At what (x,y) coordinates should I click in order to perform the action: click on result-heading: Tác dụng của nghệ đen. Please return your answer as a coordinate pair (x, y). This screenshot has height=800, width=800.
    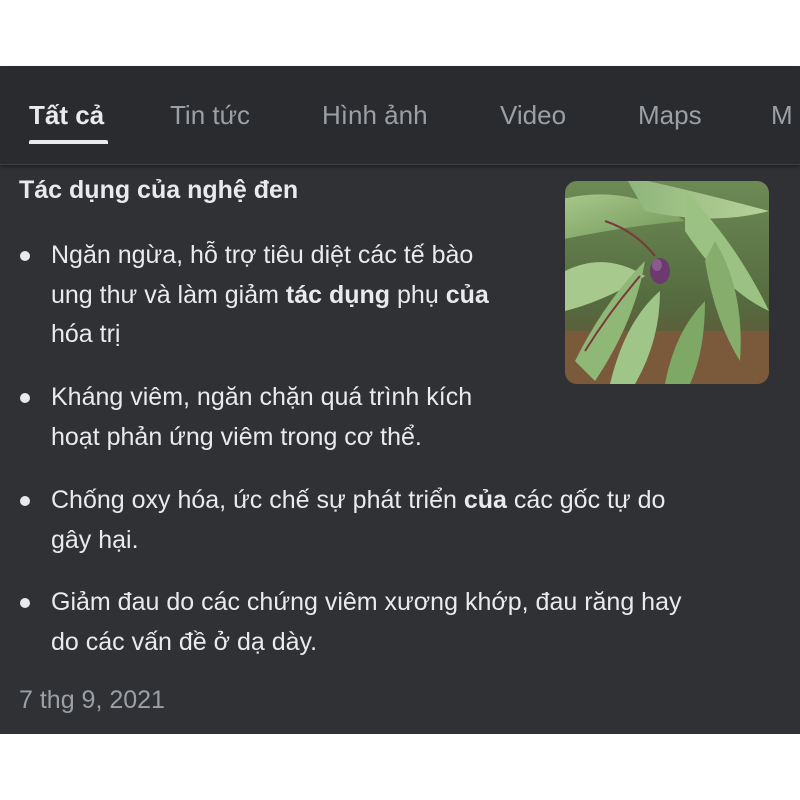
    Looking at the image, I should click on (159, 190).